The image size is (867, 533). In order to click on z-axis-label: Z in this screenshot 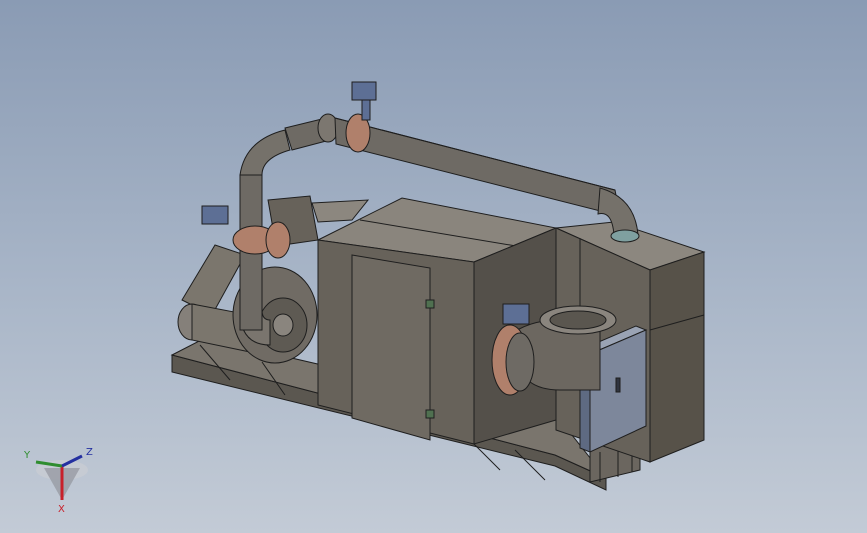, I will do `click(89, 452)`.